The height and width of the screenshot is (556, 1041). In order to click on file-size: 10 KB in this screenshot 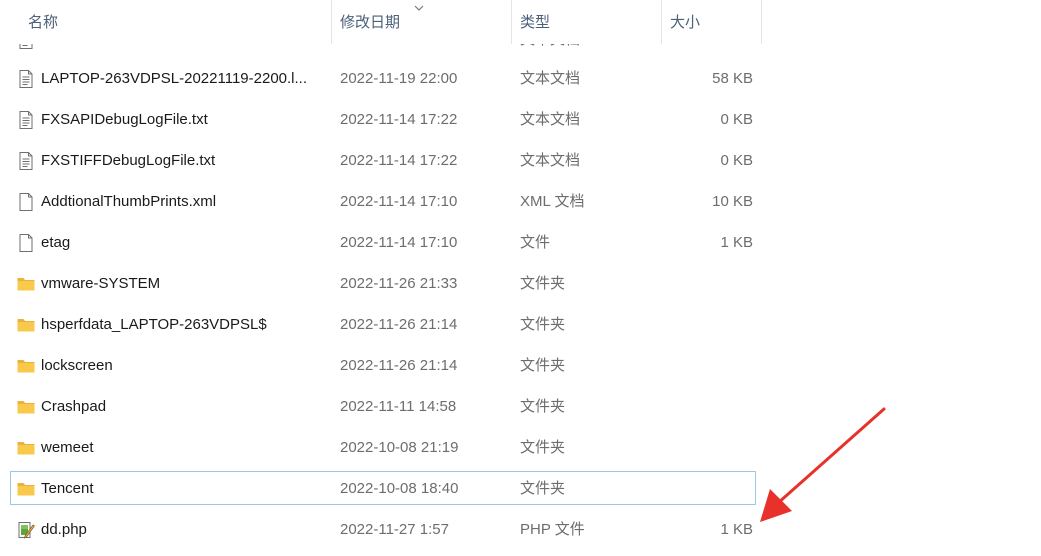, I will do `click(732, 201)`.